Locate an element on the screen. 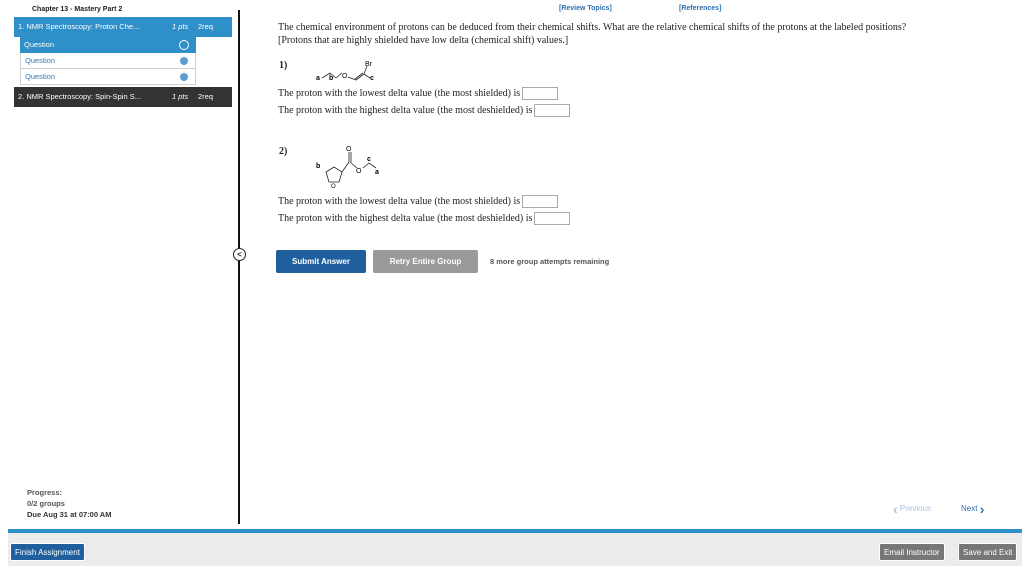 Image resolution: width=1024 pixels, height=566 pixels. previous-label: Previous is located at coordinates (915, 509).